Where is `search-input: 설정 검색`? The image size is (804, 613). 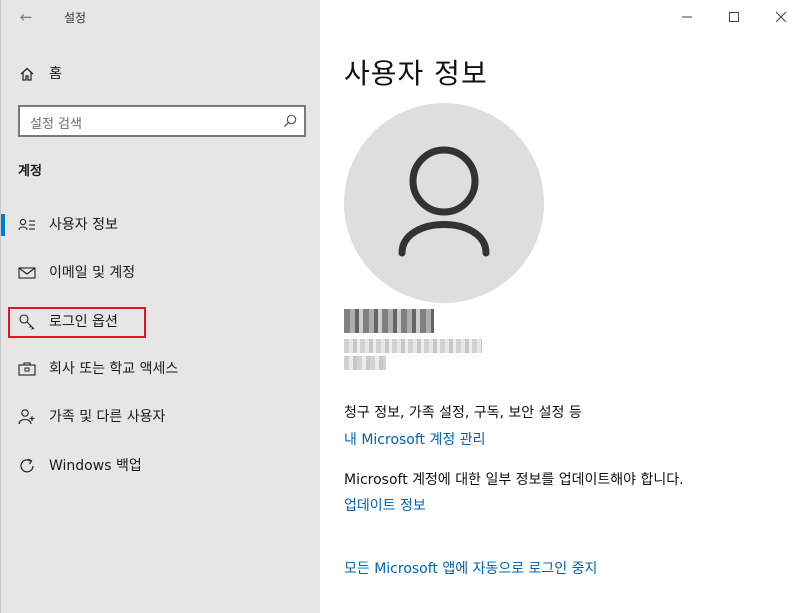
search-input: 설정 검색 is located at coordinates (162, 121).